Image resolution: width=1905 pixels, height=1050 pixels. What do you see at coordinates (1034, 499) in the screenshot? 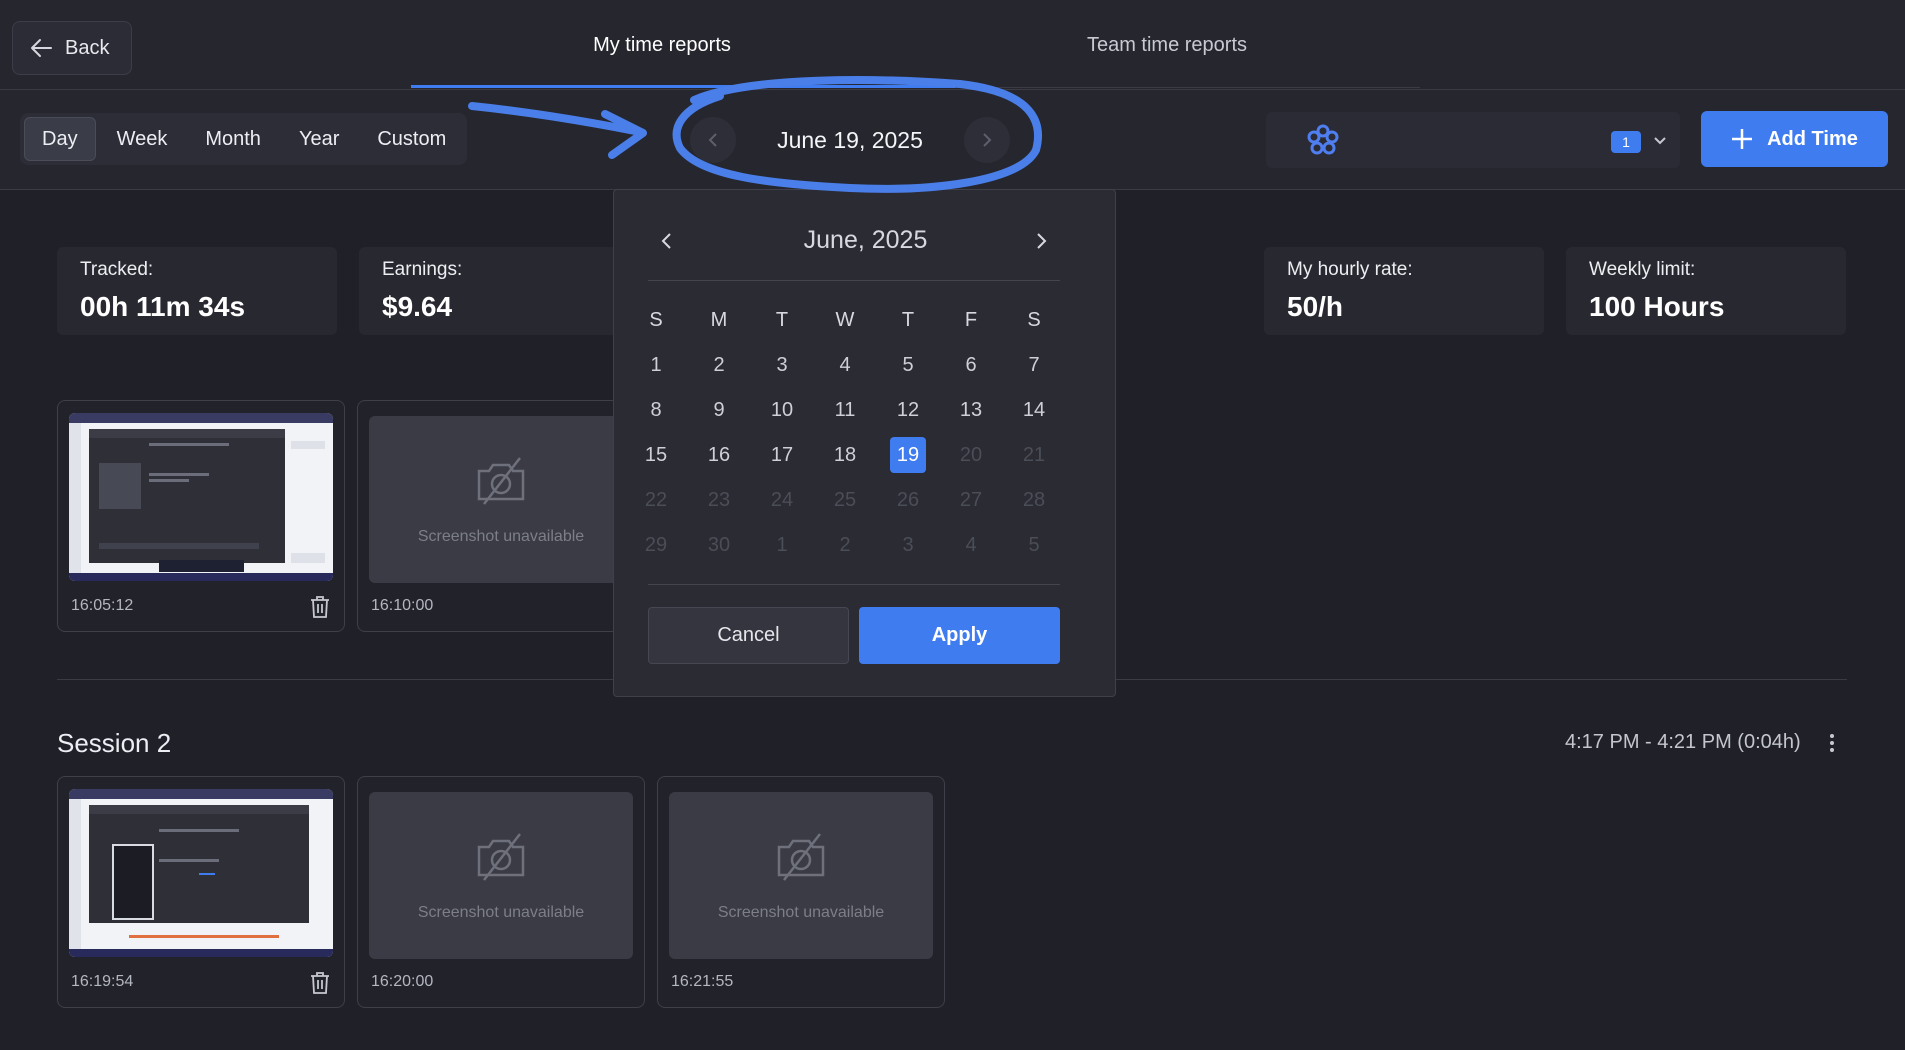
I see `calendar-day: 28` at bounding box center [1034, 499].